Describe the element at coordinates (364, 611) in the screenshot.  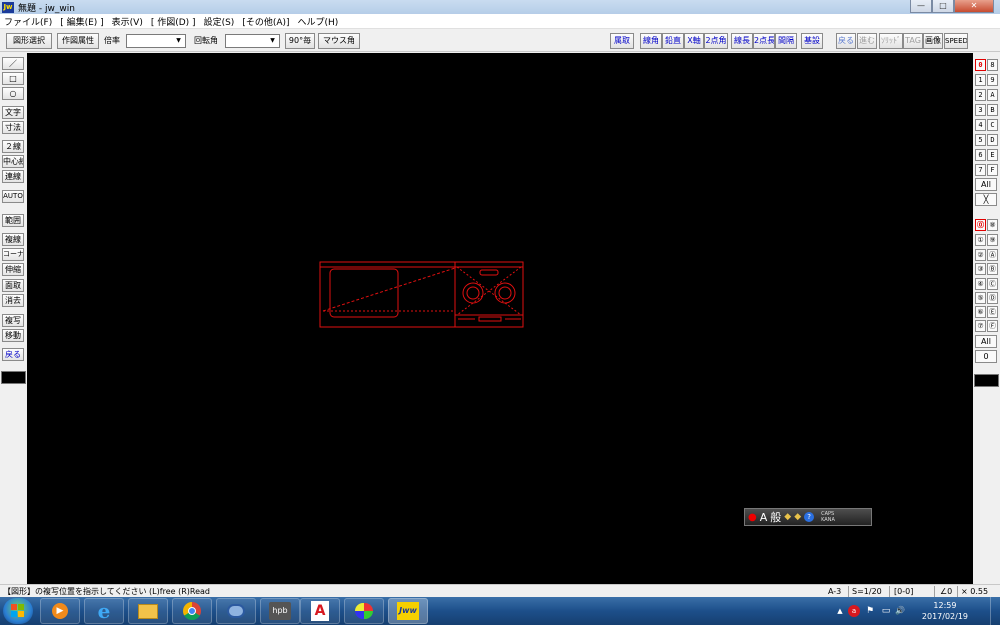
I see `taskbar-paint` at that location.